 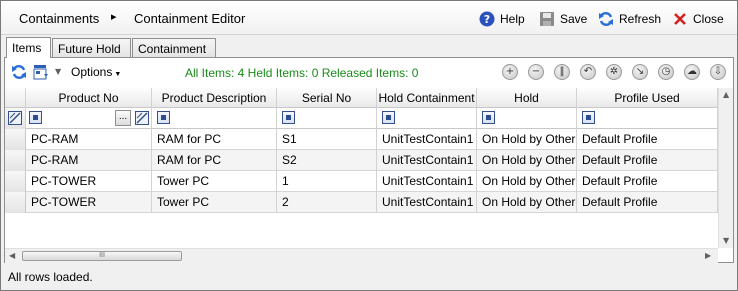 What do you see at coordinates (708, 19) in the screenshot?
I see `close-label: Close` at bounding box center [708, 19].